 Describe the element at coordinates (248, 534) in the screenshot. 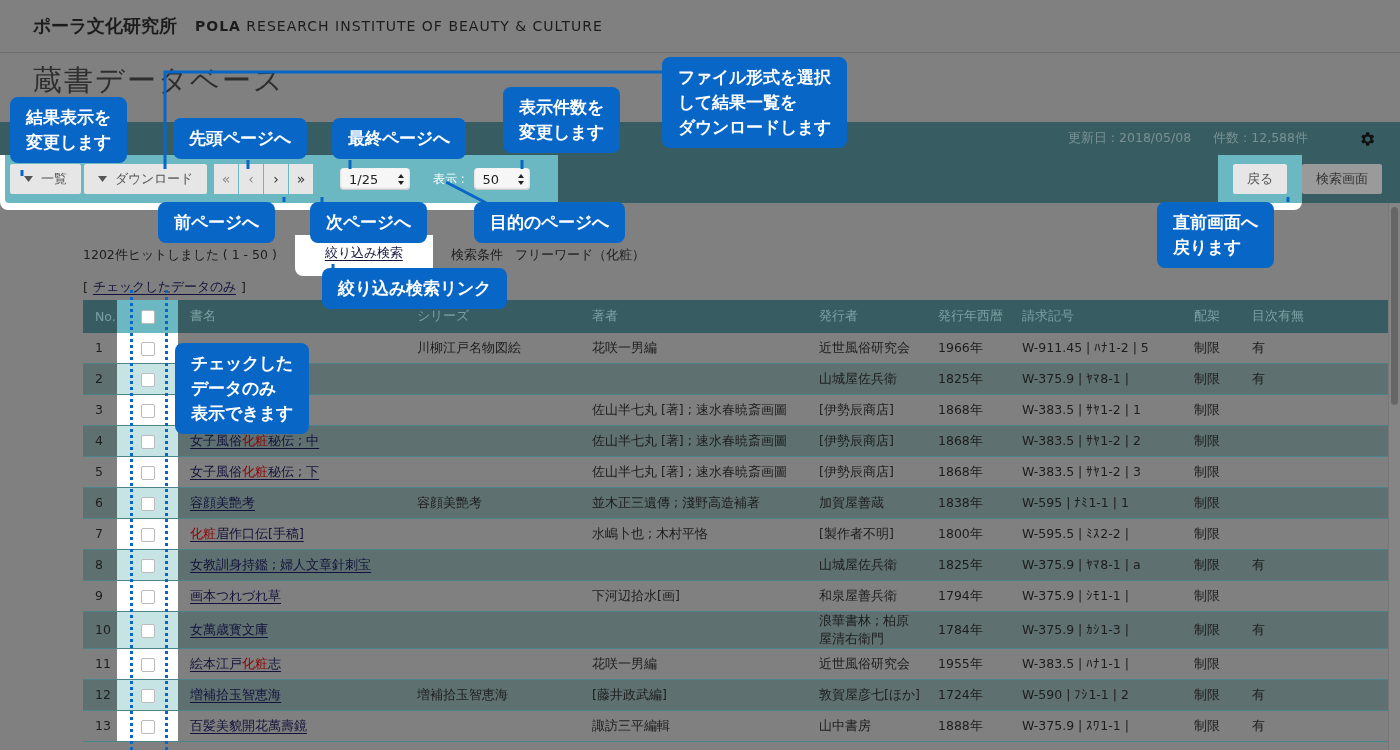

I see `title-link: 化粧眉作口伝[手稿]` at that location.